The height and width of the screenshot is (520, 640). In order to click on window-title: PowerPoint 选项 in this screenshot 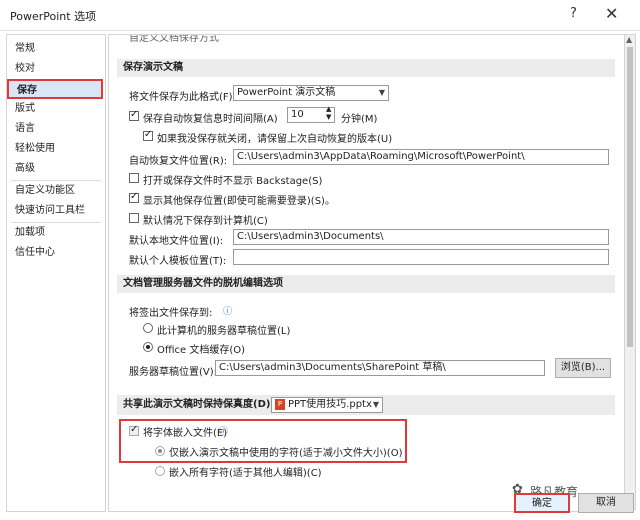, I will do `click(53, 16)`.